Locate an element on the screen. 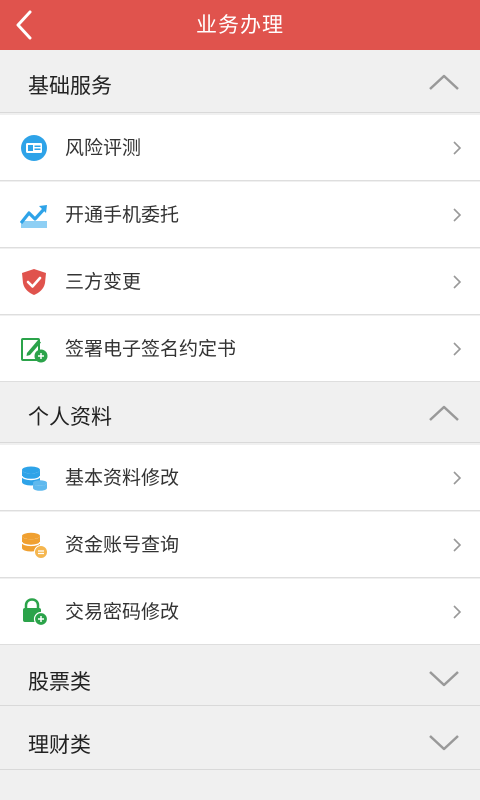  list-item-risk-assessment: 风险评测 is located at coordinates (240, 148).